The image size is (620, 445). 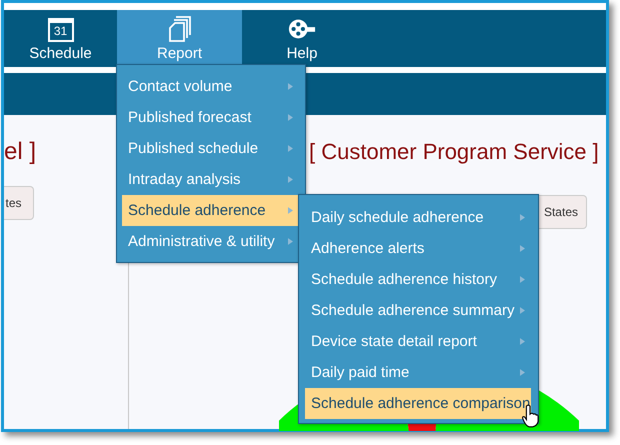 I want to click on device-states-button: tes, so click(x=19, y=203).